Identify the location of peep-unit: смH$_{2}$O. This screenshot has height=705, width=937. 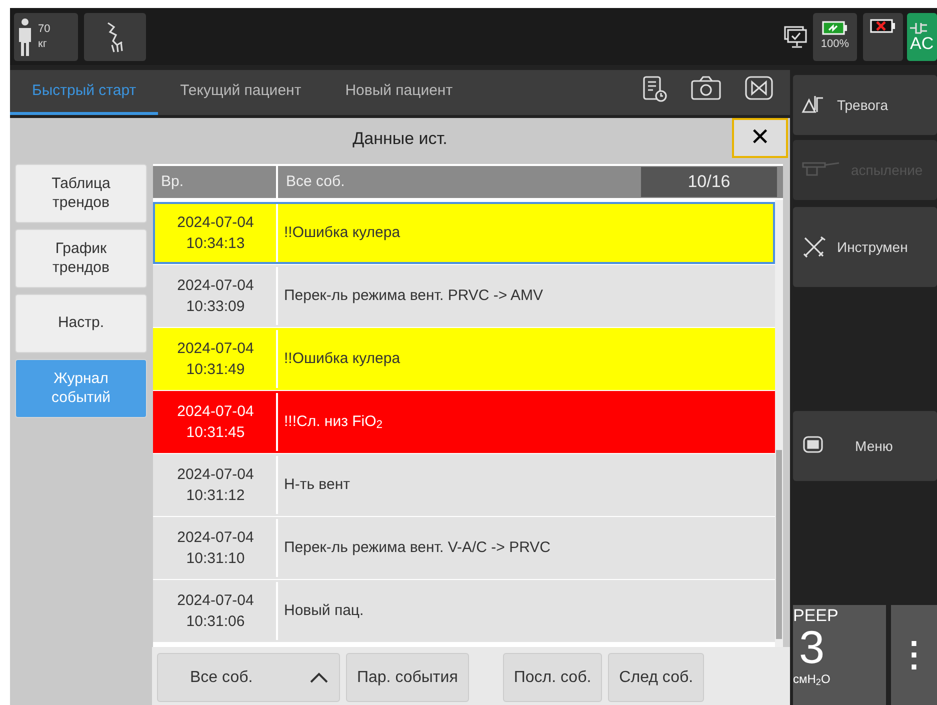
(812, 679).